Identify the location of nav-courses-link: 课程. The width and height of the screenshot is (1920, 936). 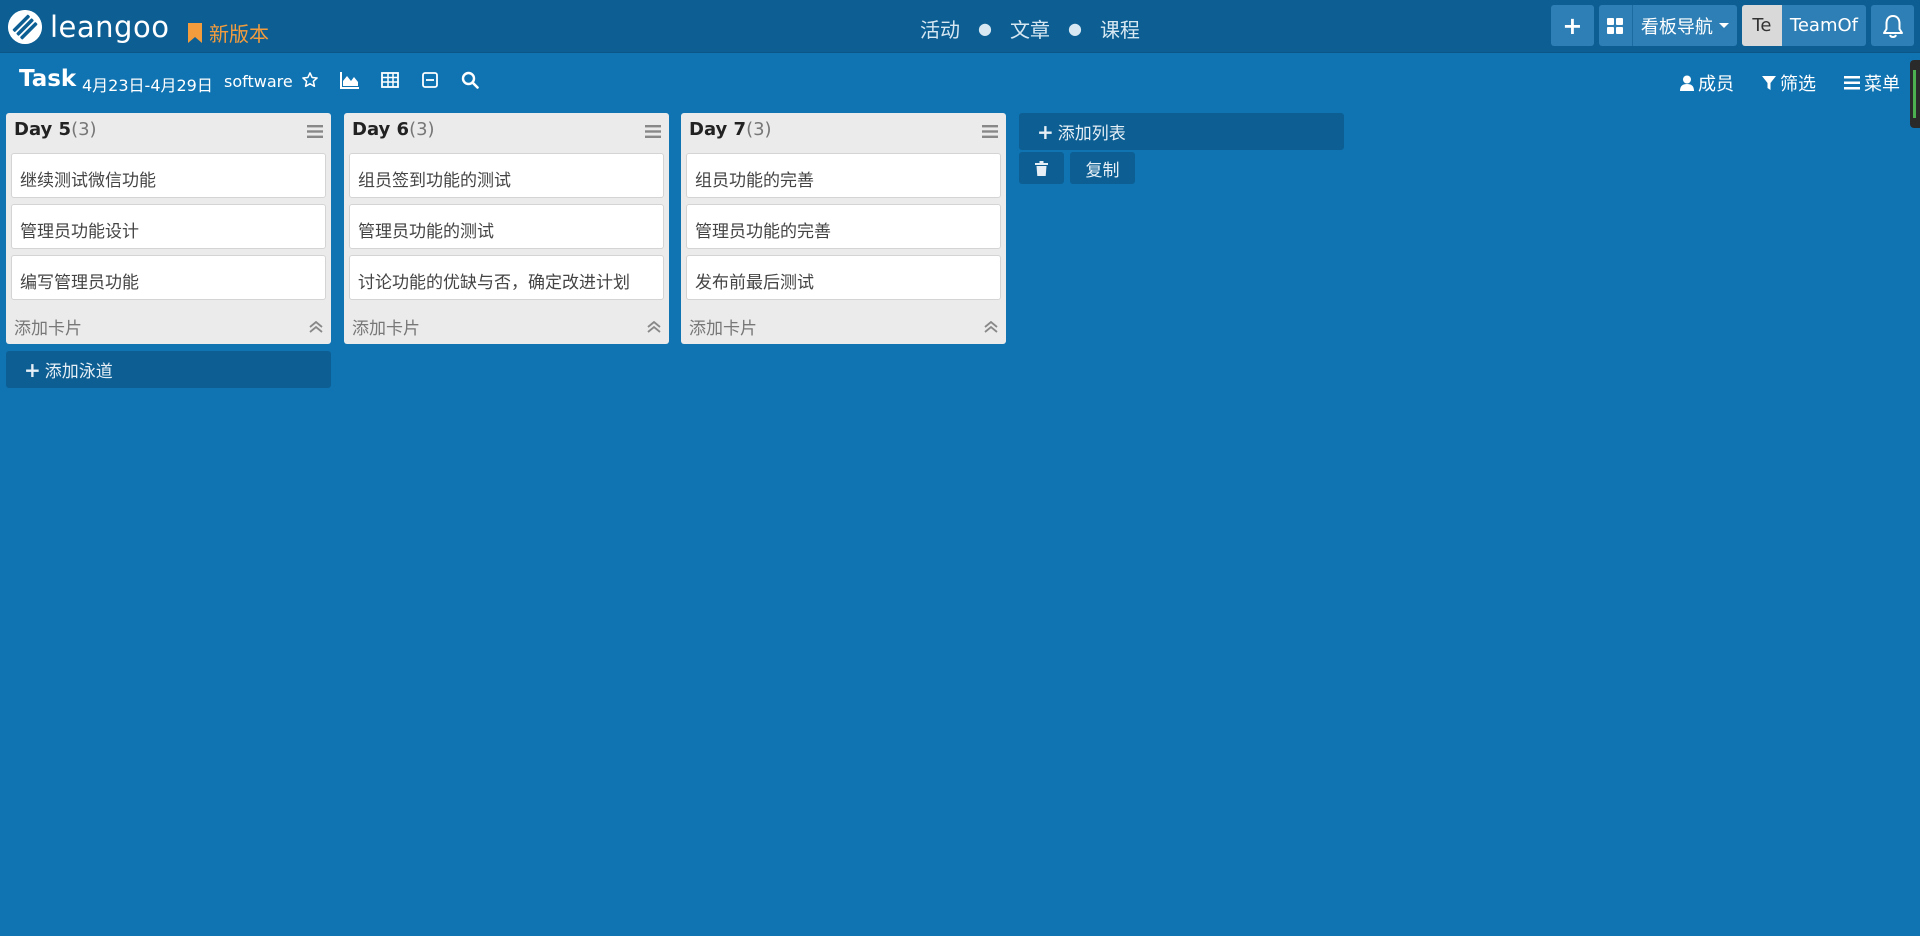
(1120, 28).